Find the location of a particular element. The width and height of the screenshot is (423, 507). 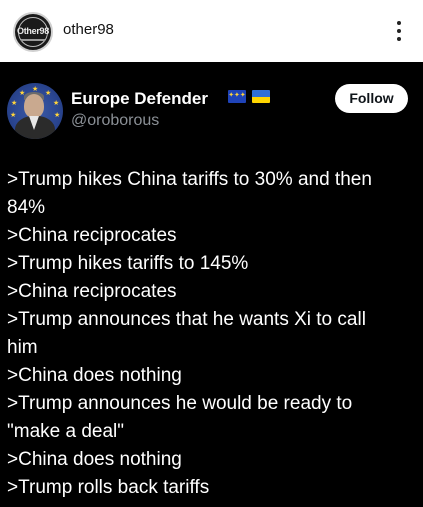

account-username: other98 is located at coordinates (88, 29).